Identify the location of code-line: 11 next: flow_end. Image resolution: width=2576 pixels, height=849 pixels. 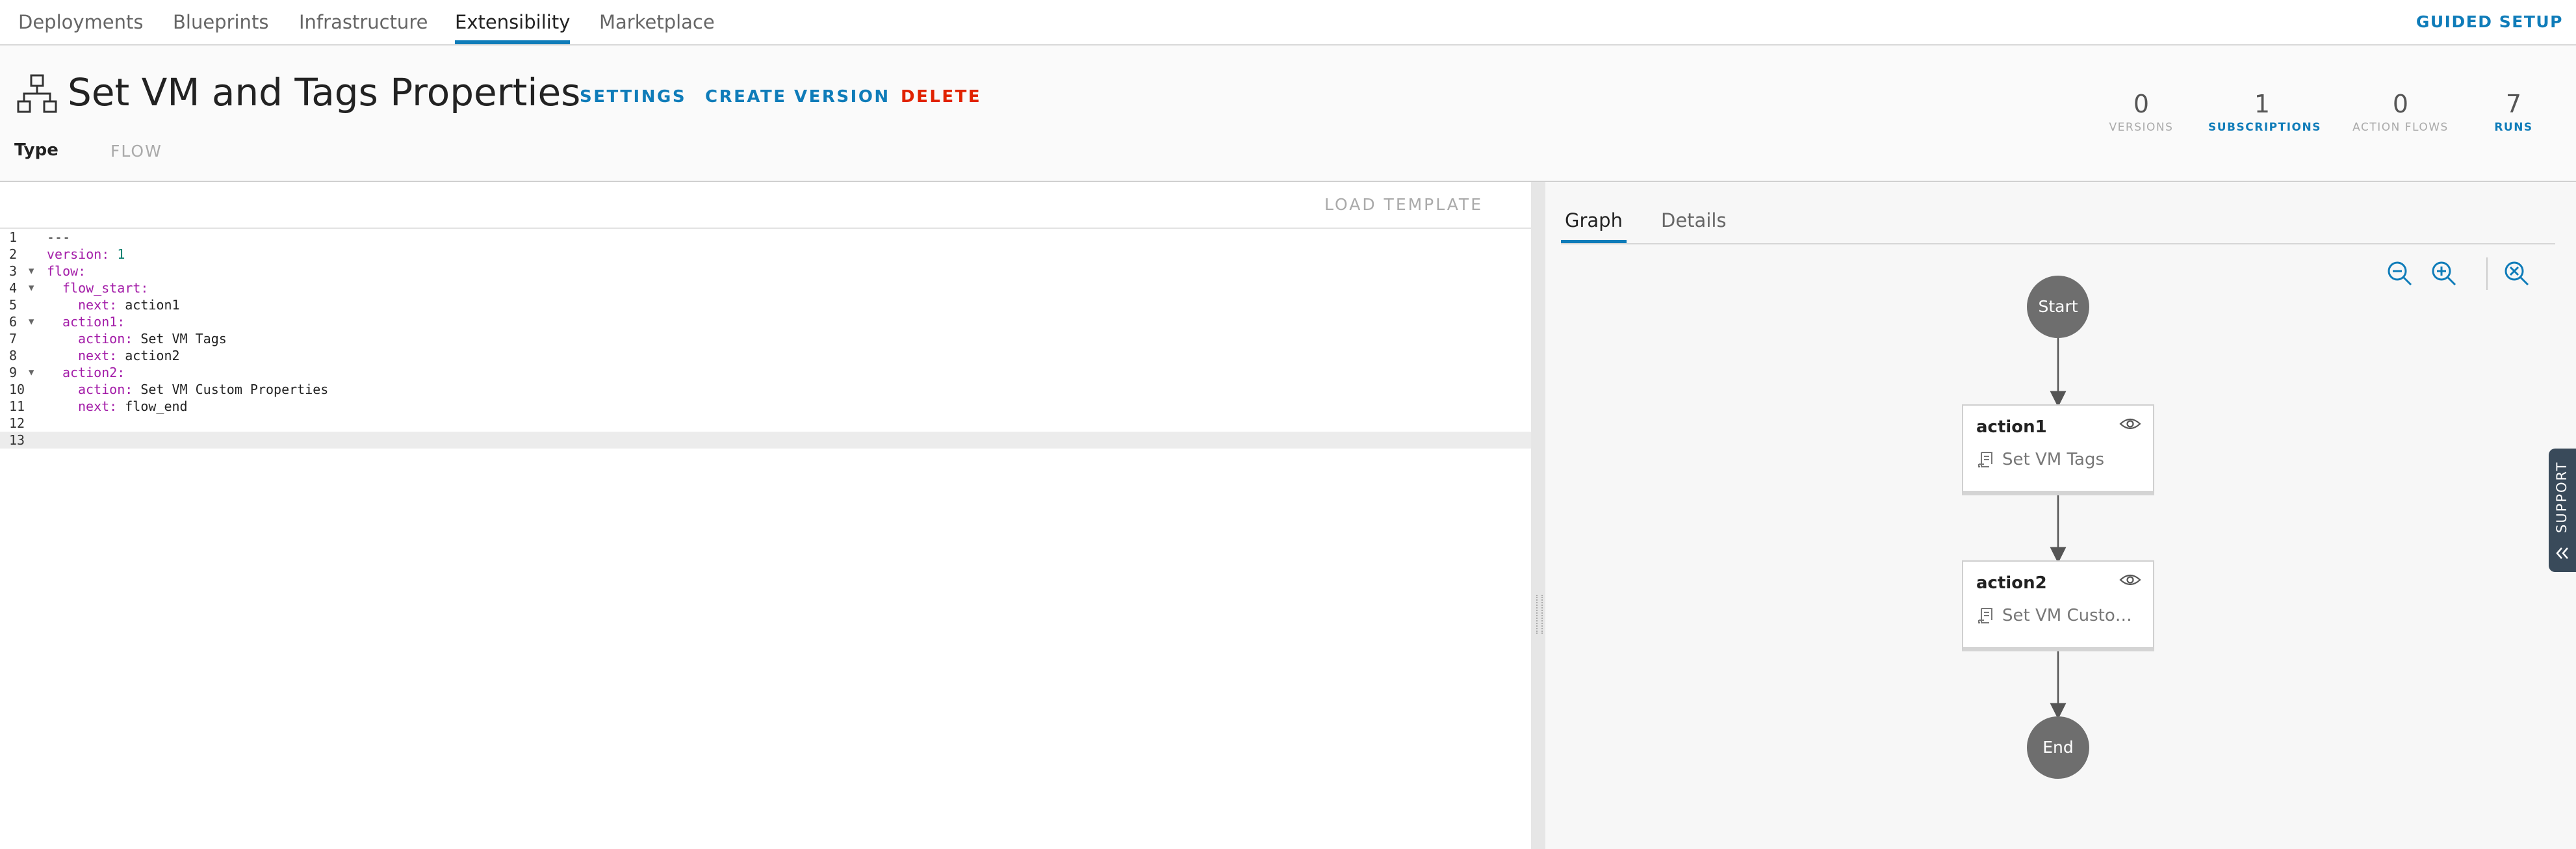
(766, 406).